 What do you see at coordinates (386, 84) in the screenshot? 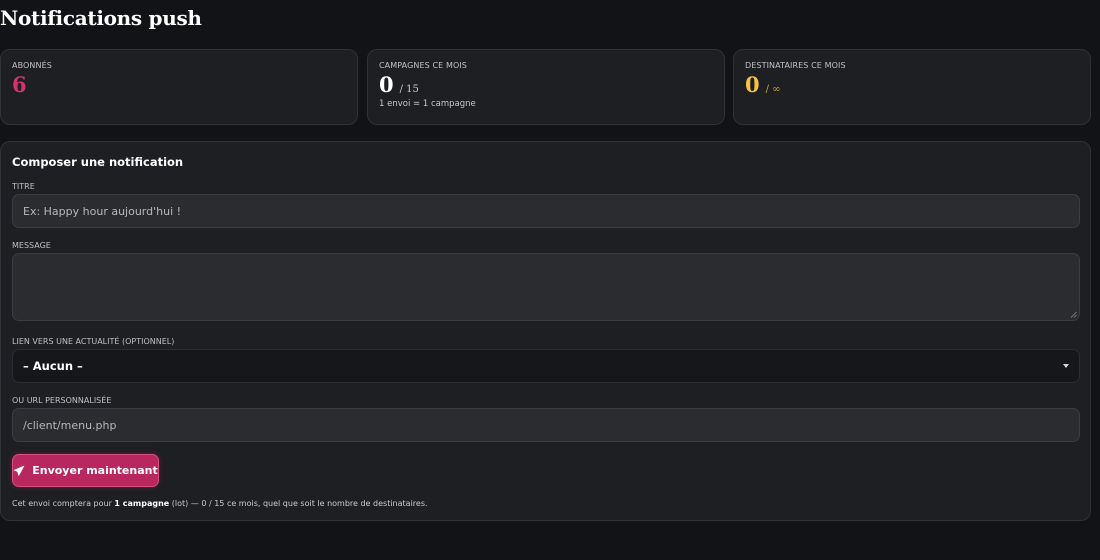
I see `stat-value-campaigns: 0` at bounding box center [386, 84].